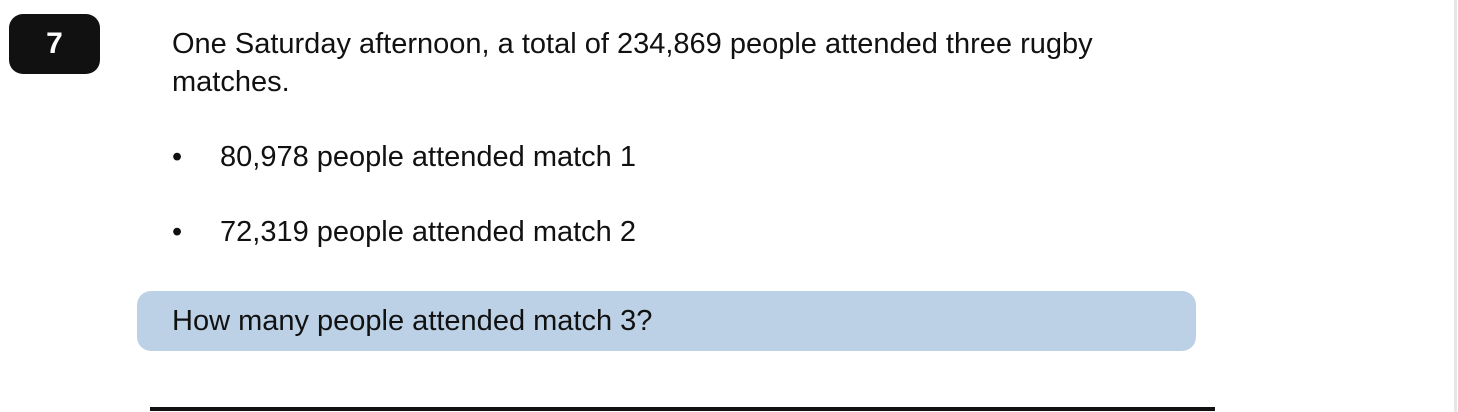  What do you see at coordinates (412, 321) in the screenshot?
I see `question-prompt: How many people attended match 3?` at bounding box center [412, 321].